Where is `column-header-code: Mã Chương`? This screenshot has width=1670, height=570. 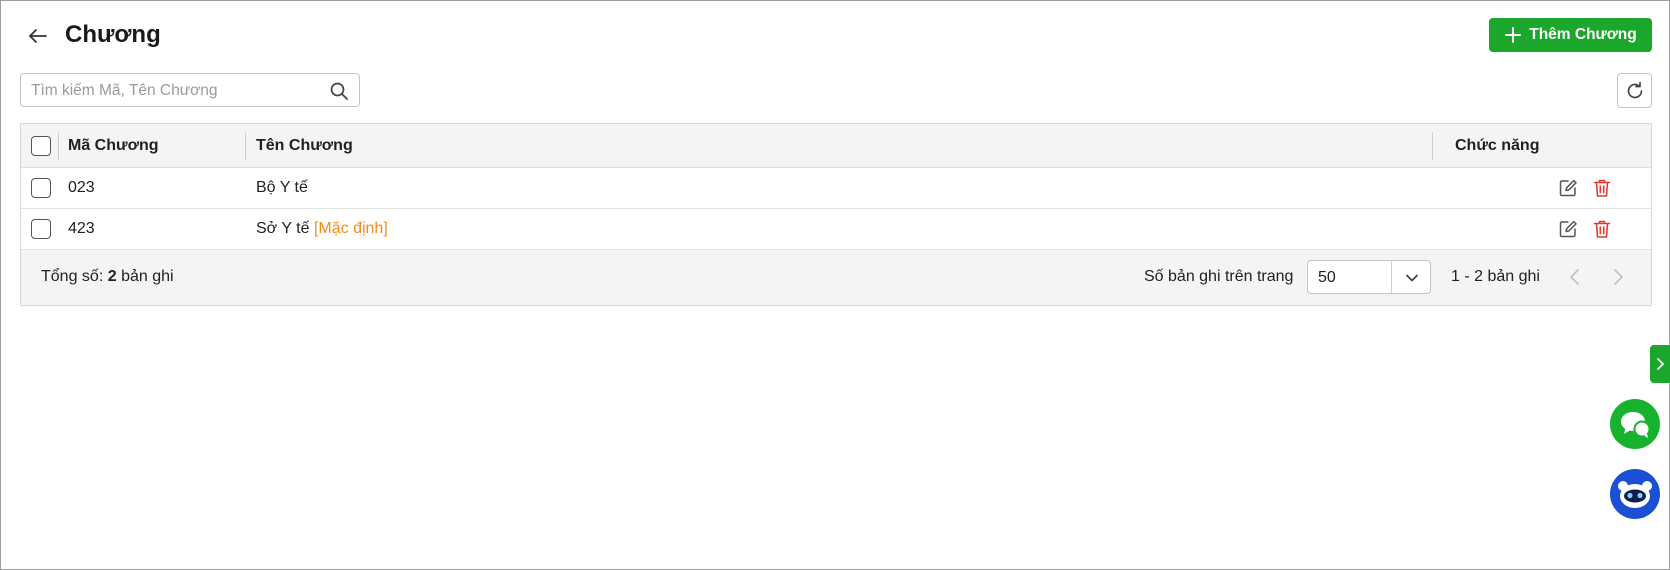 column-header-code: Mã Chương is located at coordinates (113, 146).